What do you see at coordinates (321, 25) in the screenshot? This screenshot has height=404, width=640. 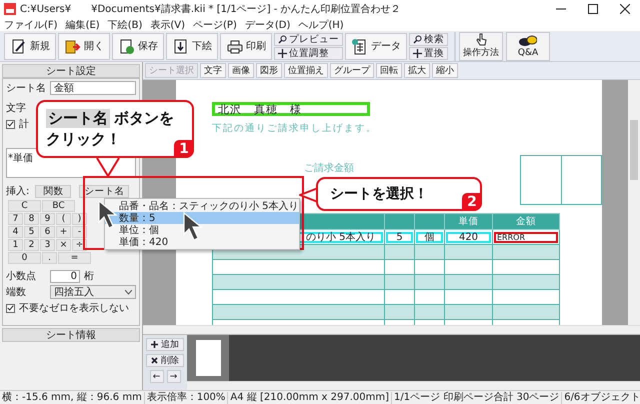 I see `menu-item: ヘルプ(H)` at bounding box center [321, 25].